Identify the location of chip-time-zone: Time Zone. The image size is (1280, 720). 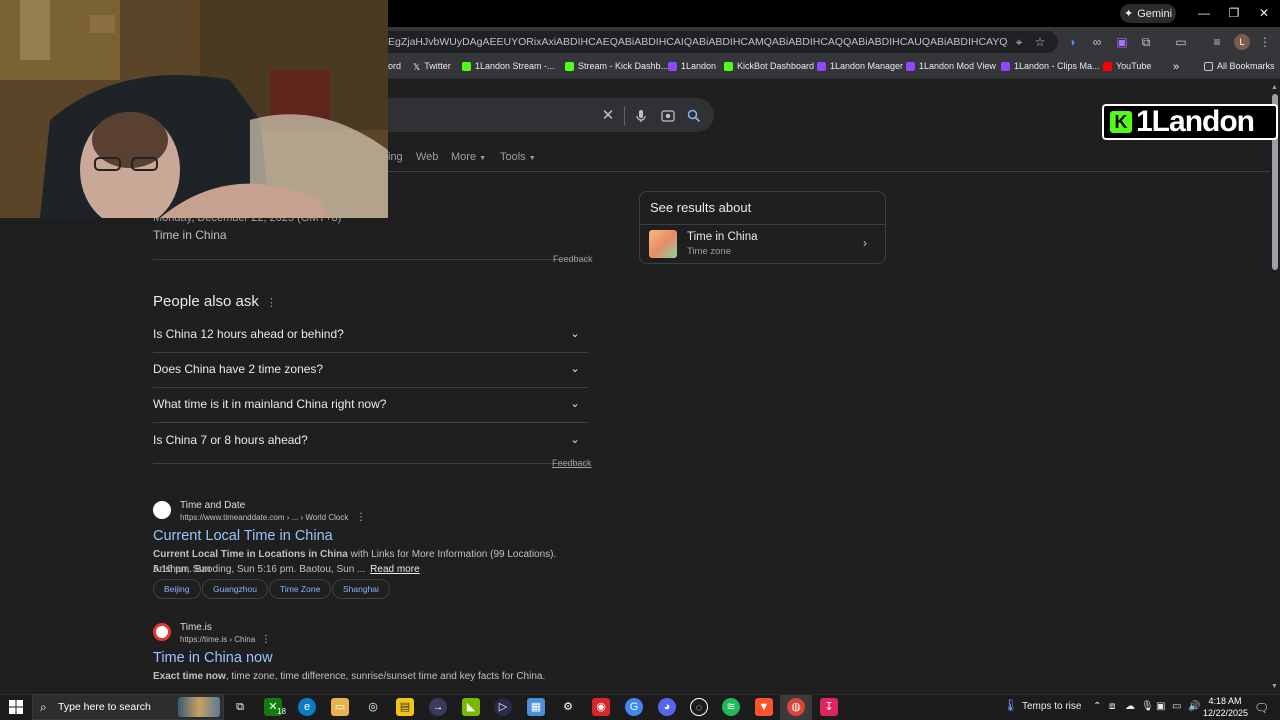
(300, 589).